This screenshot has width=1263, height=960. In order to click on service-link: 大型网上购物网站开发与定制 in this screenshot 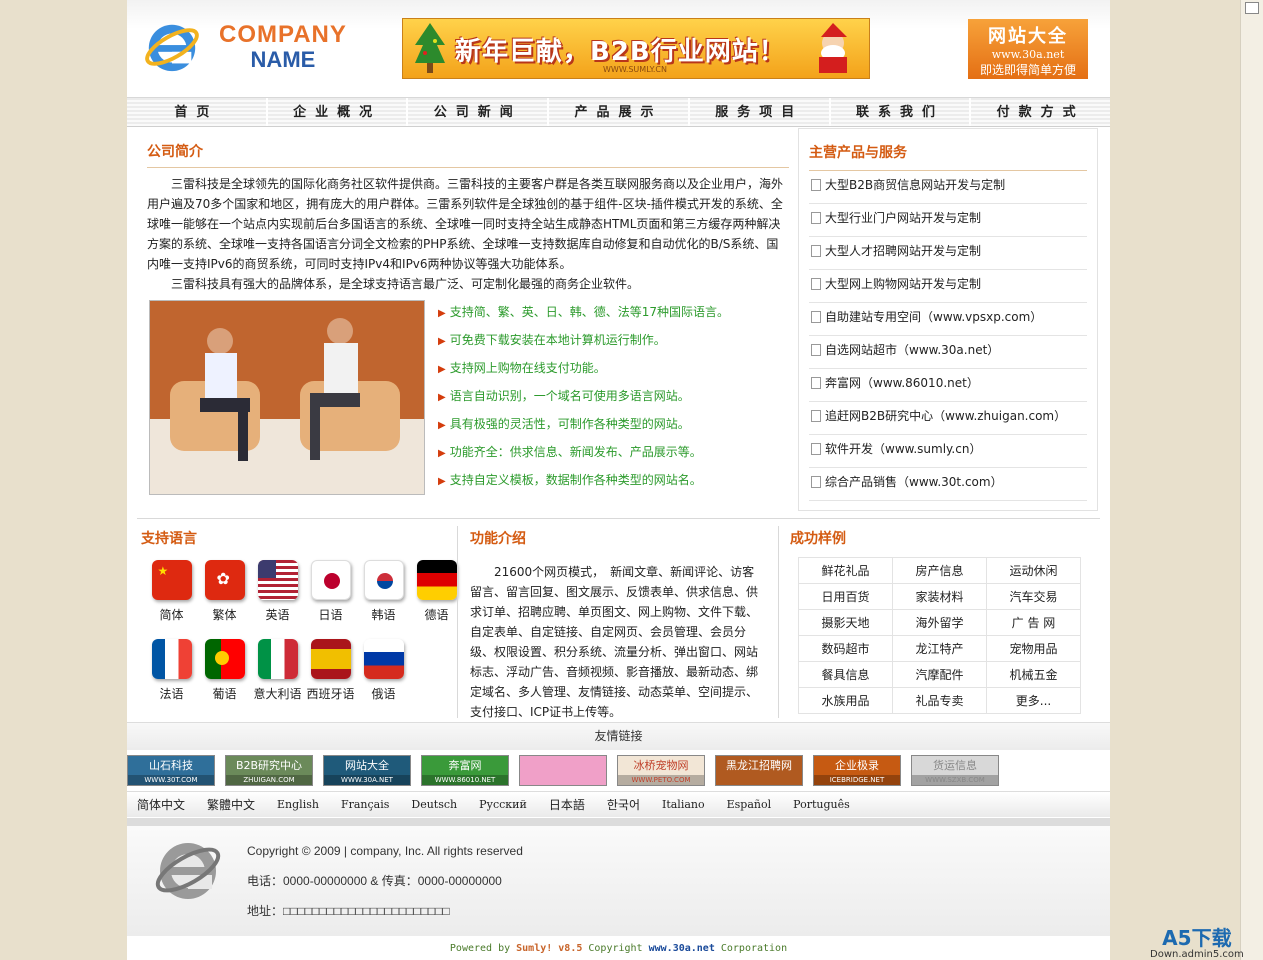, I will do `click(948, 286)`.